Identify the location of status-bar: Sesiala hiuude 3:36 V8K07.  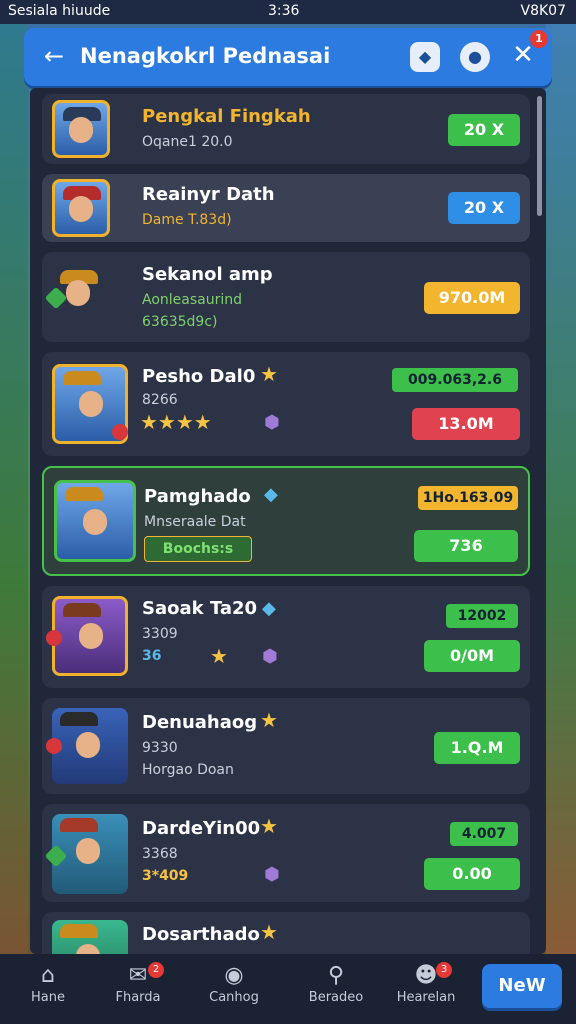
(288, 12).